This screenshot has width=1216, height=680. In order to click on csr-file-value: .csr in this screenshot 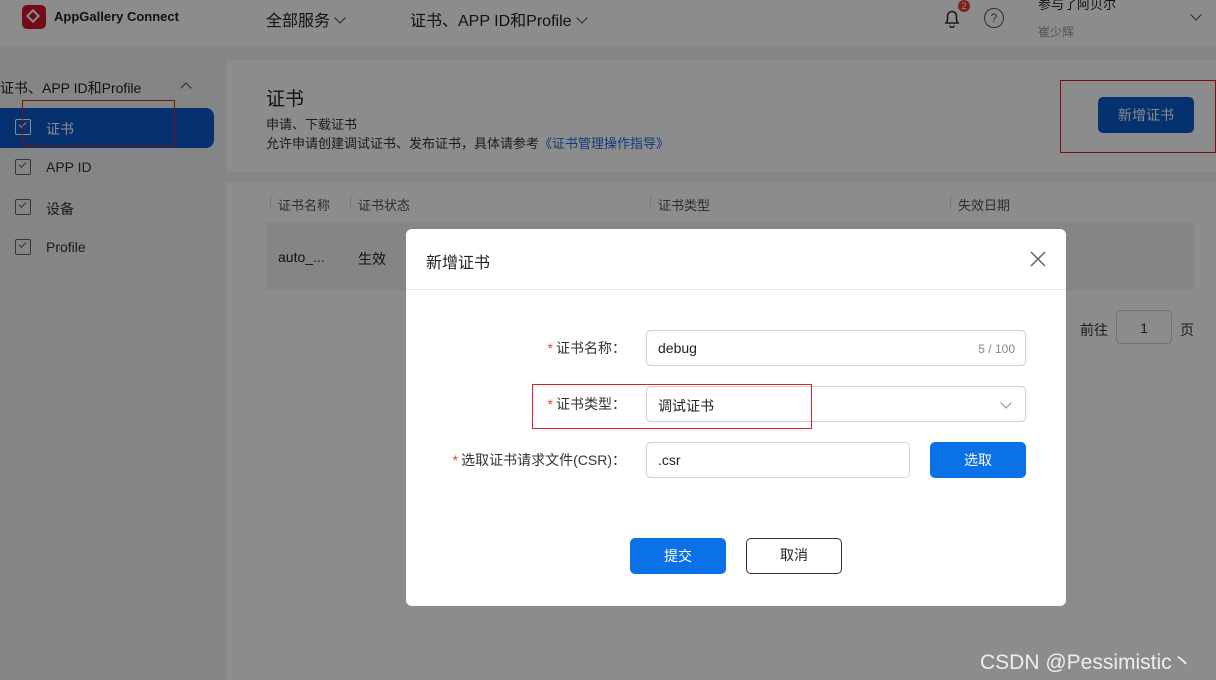, I will do `click(669, 460)`.